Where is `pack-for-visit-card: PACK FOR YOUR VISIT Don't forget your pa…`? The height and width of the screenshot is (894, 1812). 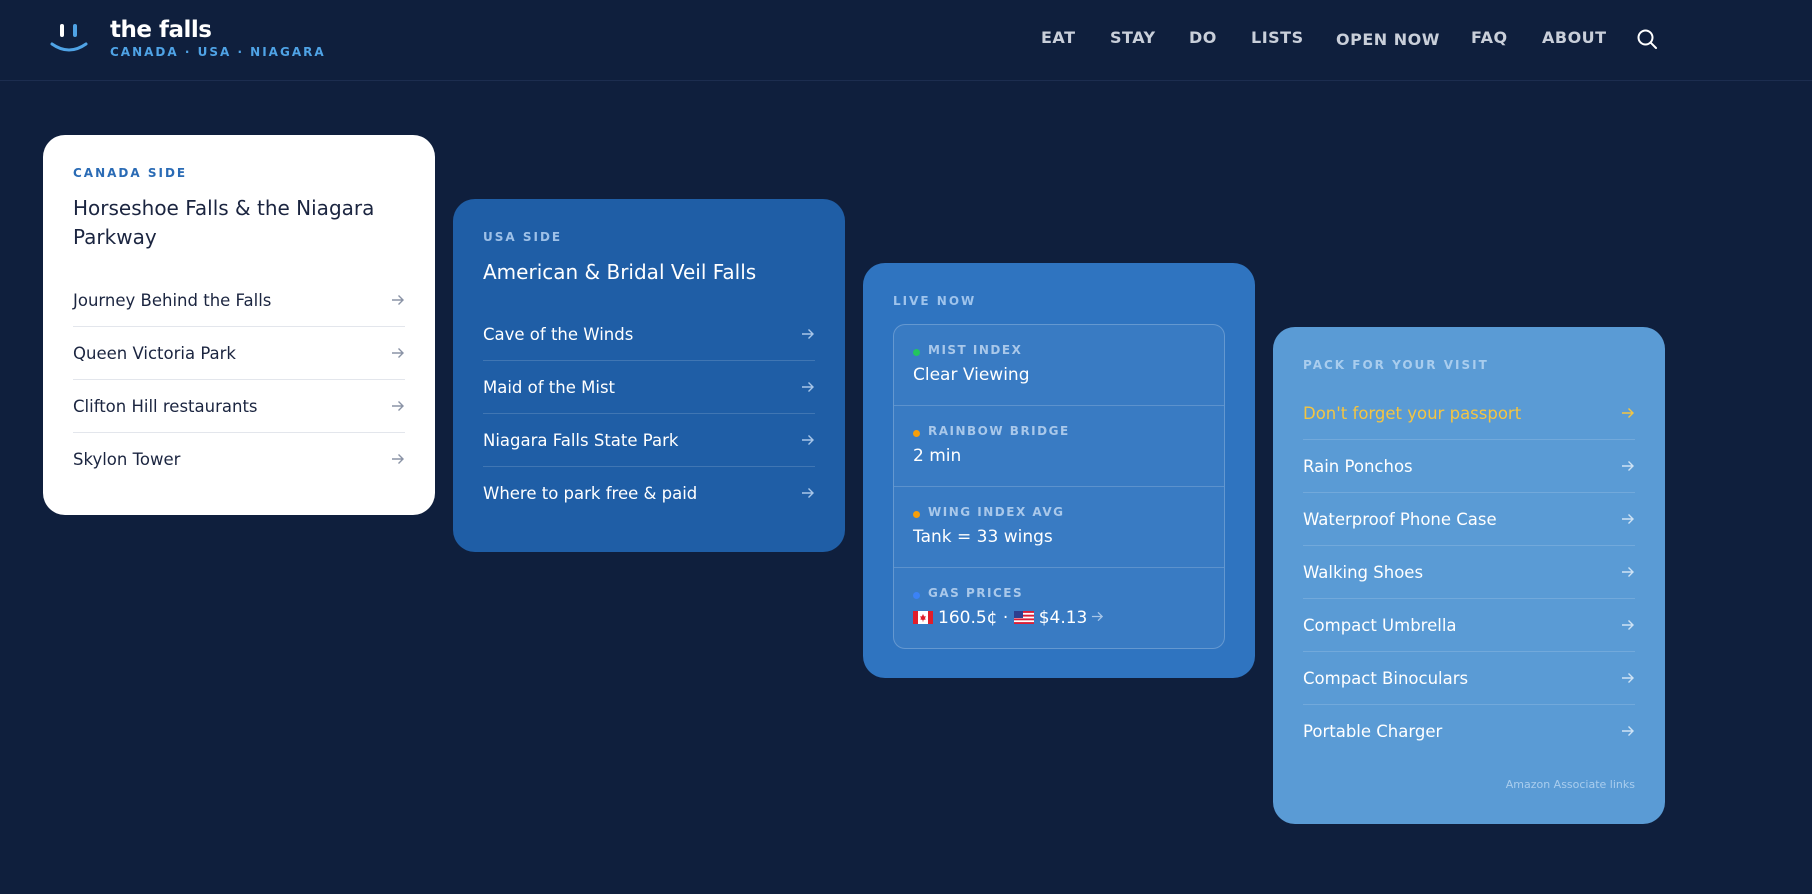
pack-for-visit-card: PACK FOR YOUR VISIT Don't forget your pa… is located at coordinates (1469, 575).